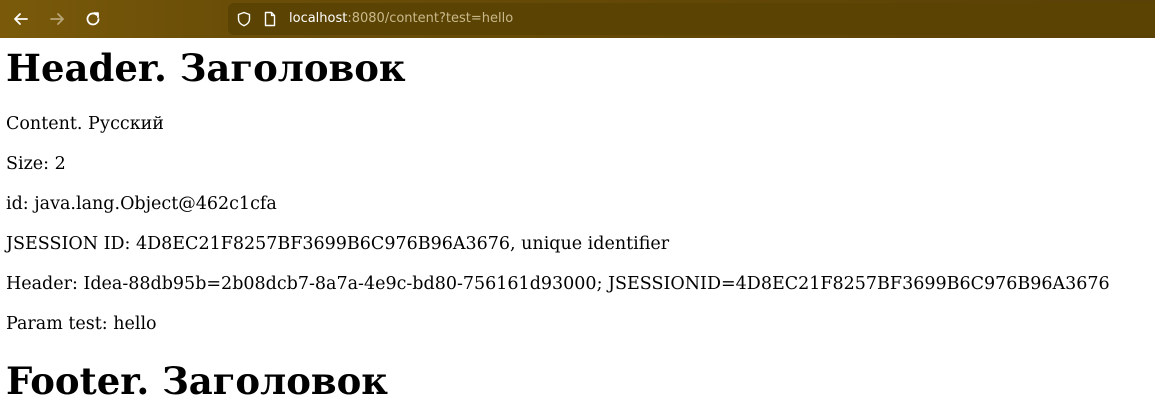 The width and height of the screenshot is (1155, 410). I want to click on param-line: Param test: hello, so click(81, 324).